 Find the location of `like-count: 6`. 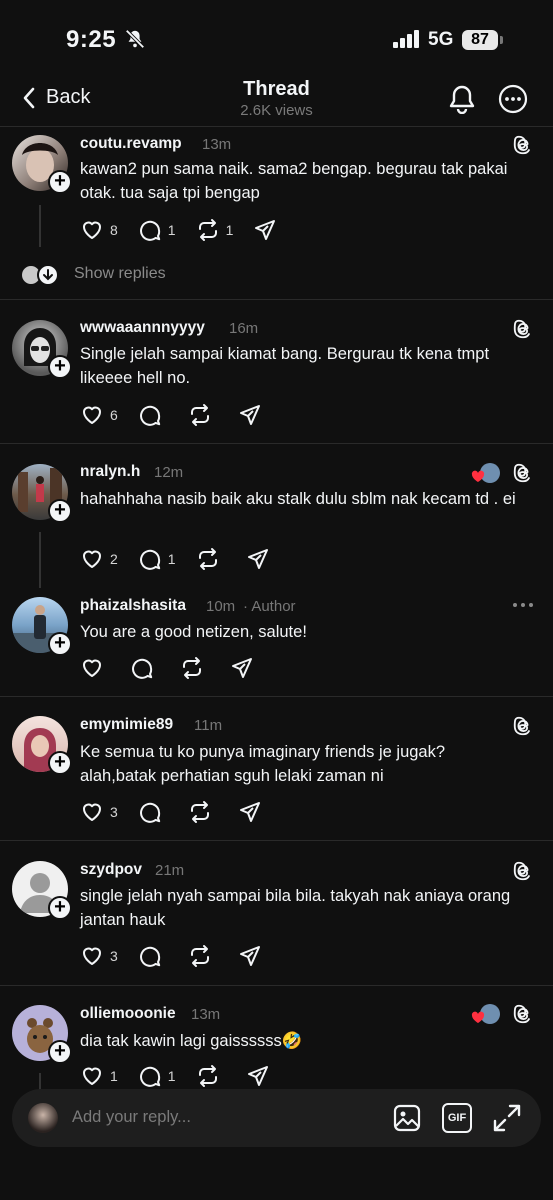

like-count: 6 is located at coordinates (114, 415).